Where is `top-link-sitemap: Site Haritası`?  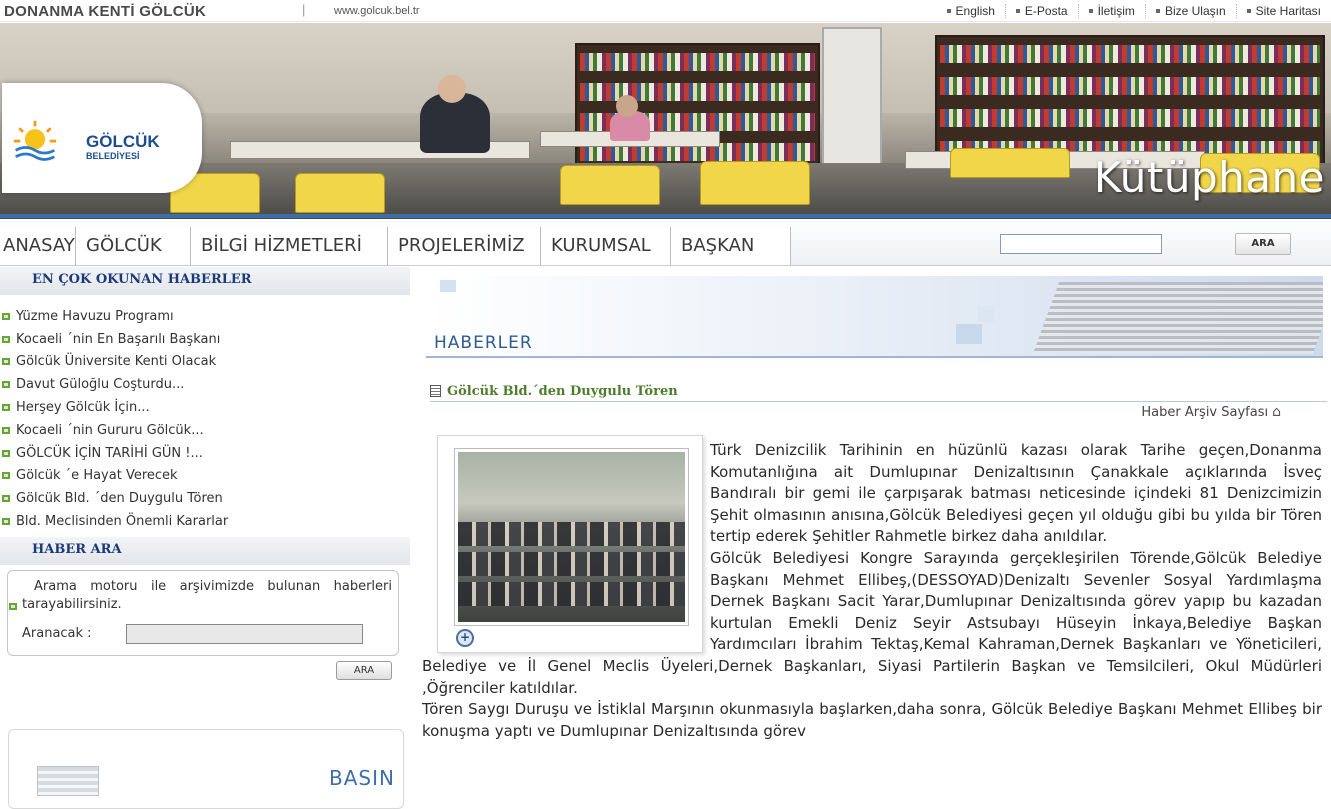
top-link-sitemap: Site Haritası is located at coordinates (1283, 11).